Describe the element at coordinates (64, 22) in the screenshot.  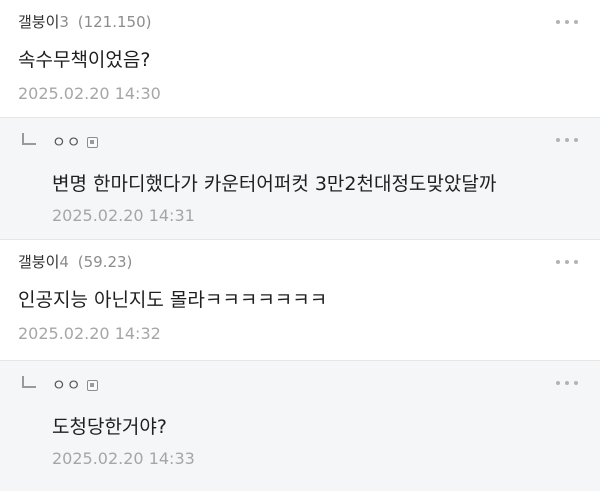
I see `author-number: 3` at that location.